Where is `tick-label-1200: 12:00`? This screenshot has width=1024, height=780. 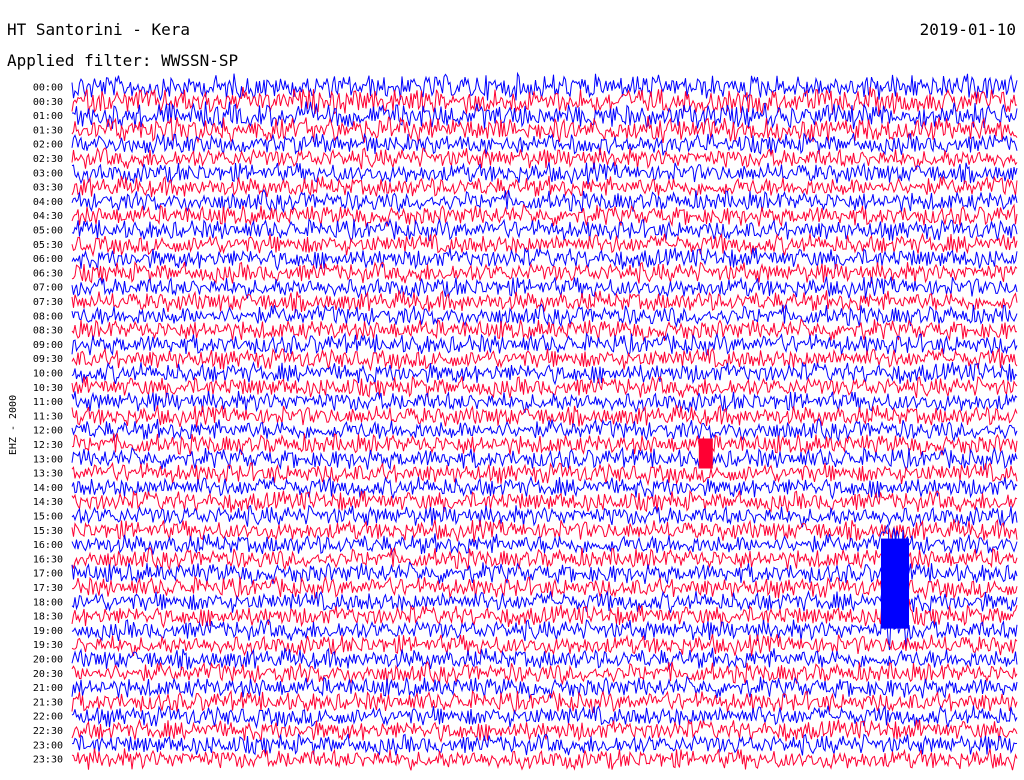
tick-label-1200: 12:00 is located at coordinates (48, 431).